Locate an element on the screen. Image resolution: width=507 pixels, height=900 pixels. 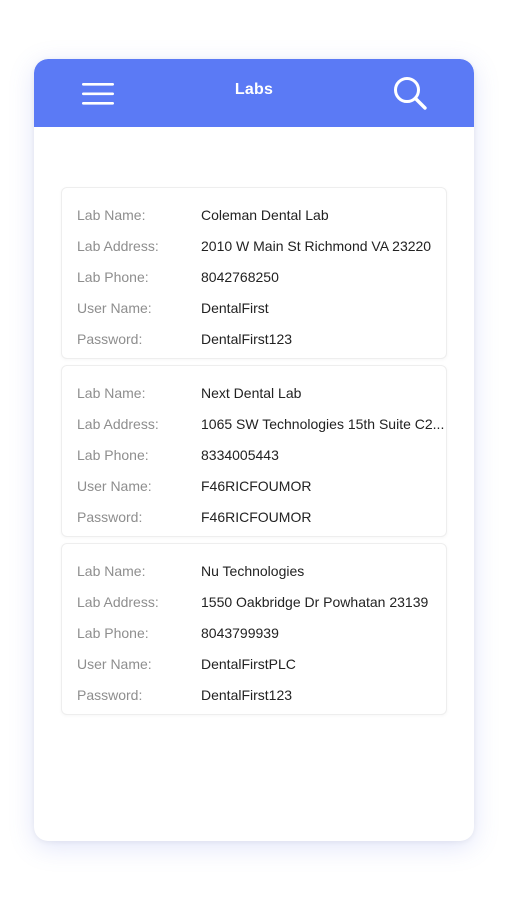
lab-phone-row: Lab Phone: 8334005443 is located at coordinates (254, 454).